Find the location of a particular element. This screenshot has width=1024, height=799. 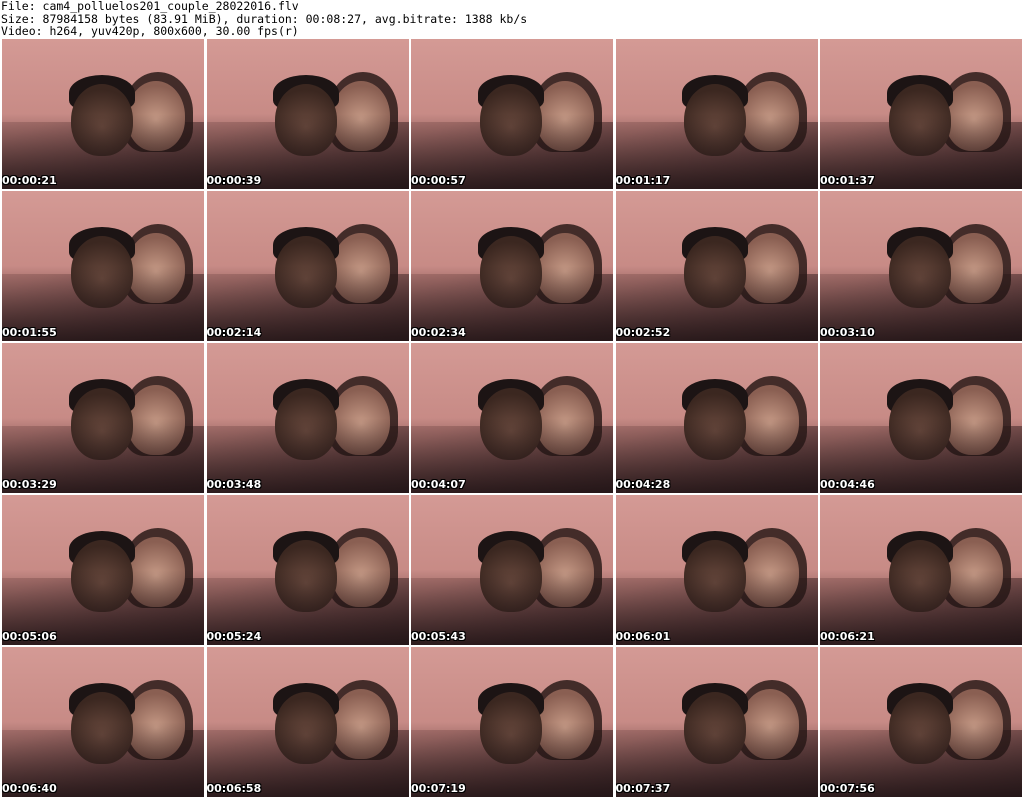

timestamp-label: 00:01:17 is located at coordinates (643, 180).